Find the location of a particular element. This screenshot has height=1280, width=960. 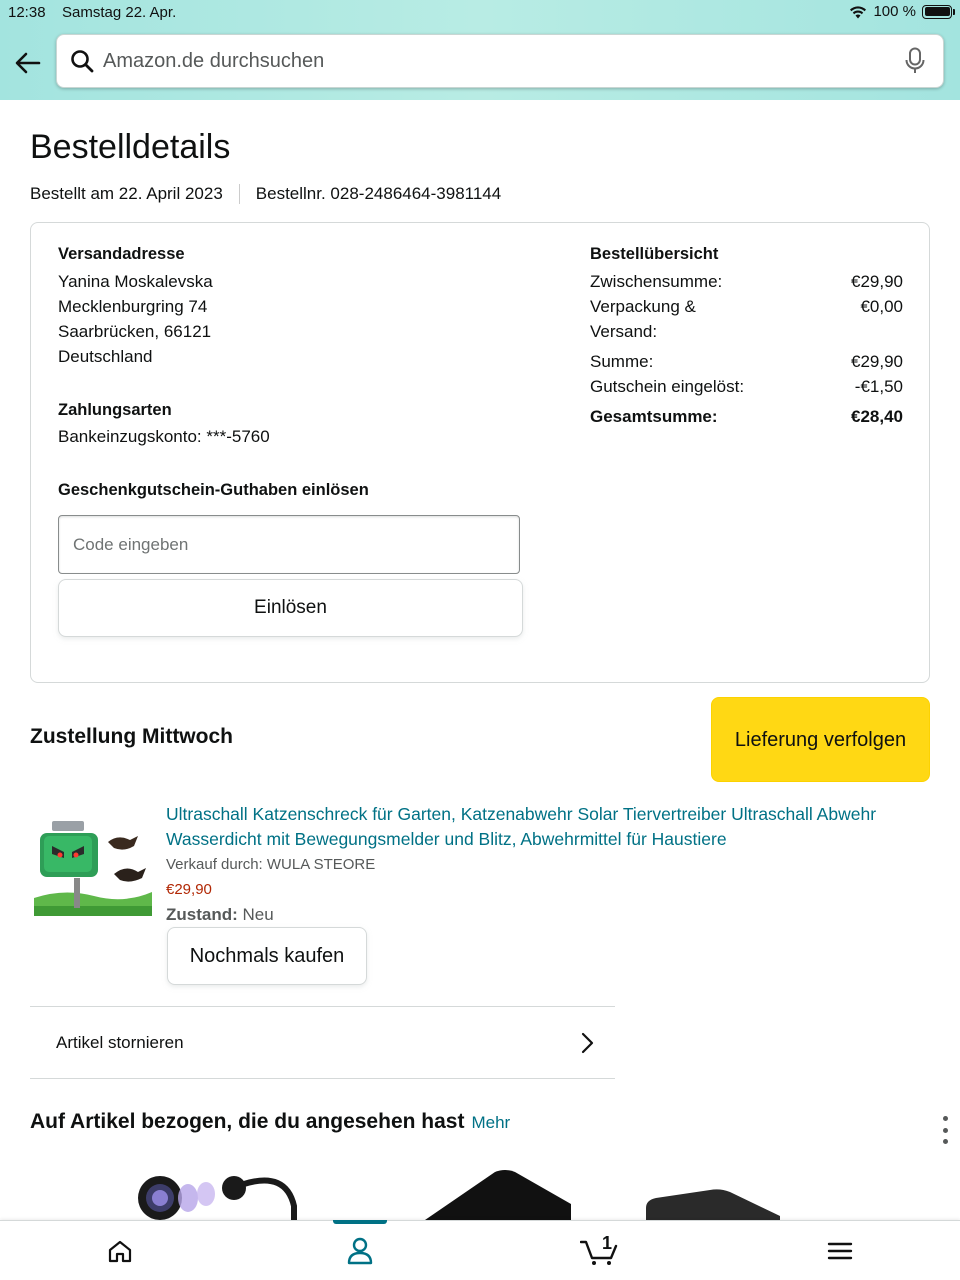

voucher-value: -€1,50 is located at coordinates (878, 386).